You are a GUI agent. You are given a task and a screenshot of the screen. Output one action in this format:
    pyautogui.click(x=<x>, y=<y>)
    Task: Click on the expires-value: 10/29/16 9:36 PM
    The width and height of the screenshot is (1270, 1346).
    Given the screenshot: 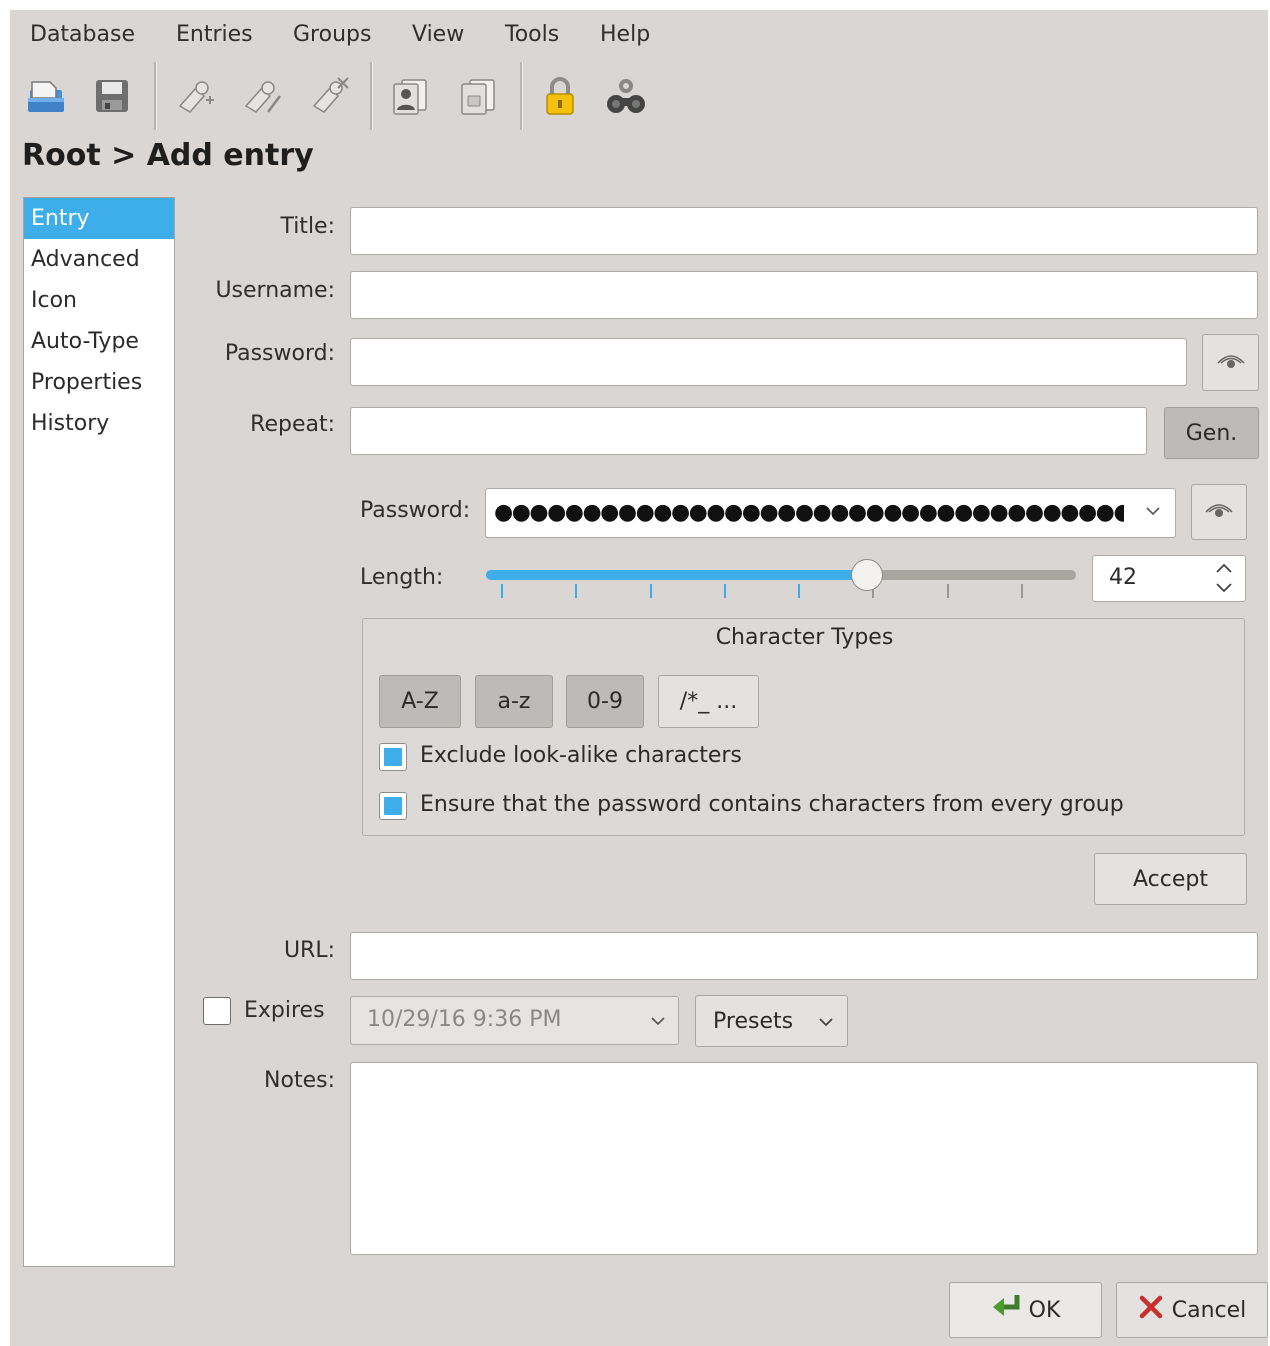 What is the action you would take?
    pyautogui.click(x=464, y=1019)
    